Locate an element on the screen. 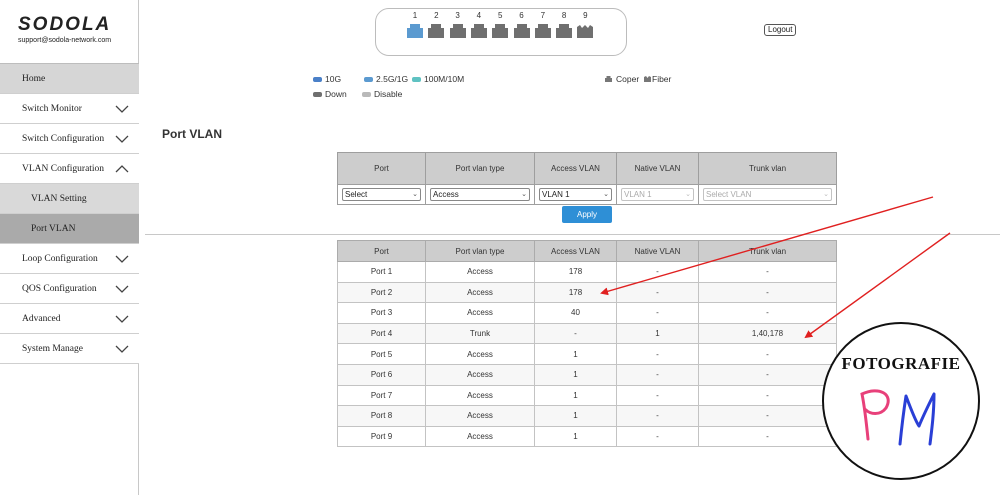 This screenshot has width=1000, height=495. sidebar-item-system-manage: System Manage is located at coordinates (69, 349).